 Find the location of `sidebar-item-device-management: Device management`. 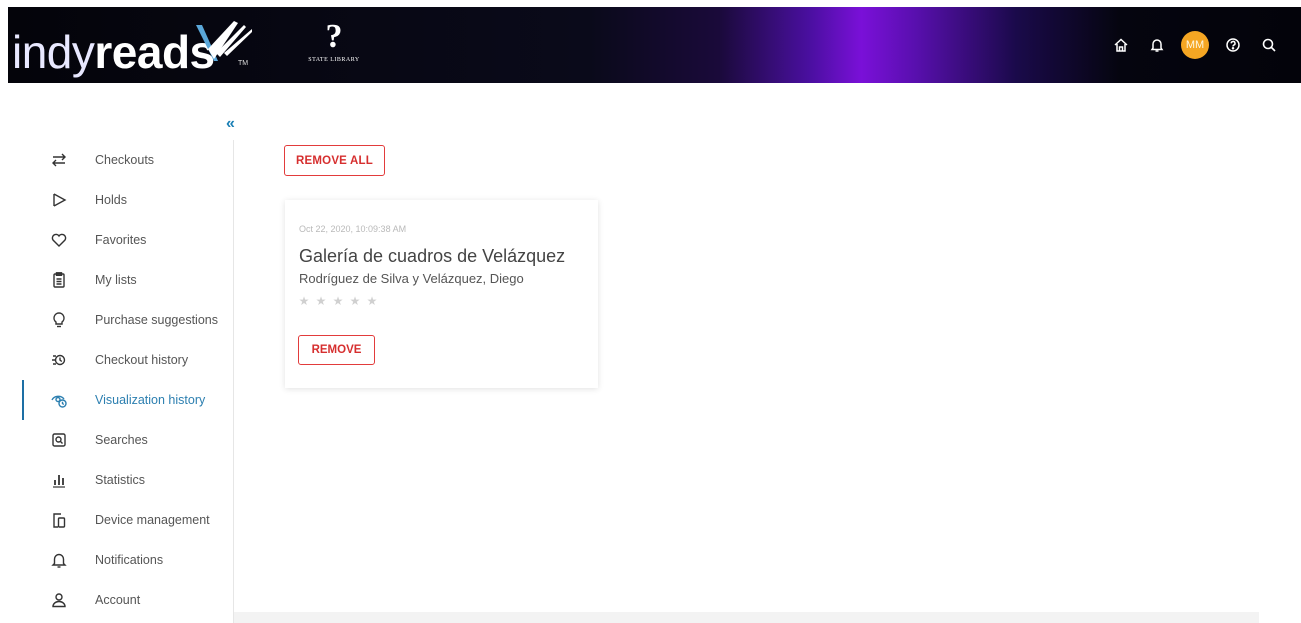

sidebar-item-device-management: Device management is located at coordinates (116, 520).